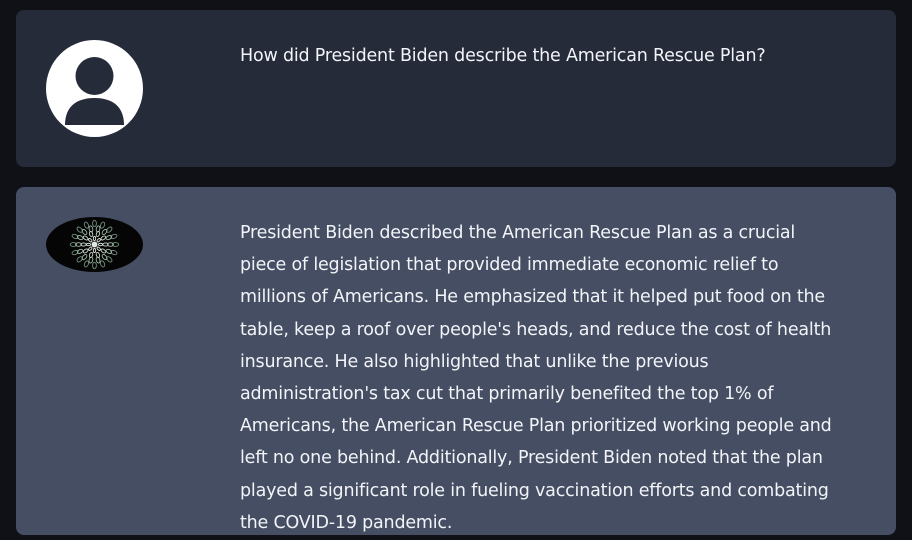  Describe the element at coordinates (94, 91) in the screenshot. I see `user-silhouette-icon` at that location.